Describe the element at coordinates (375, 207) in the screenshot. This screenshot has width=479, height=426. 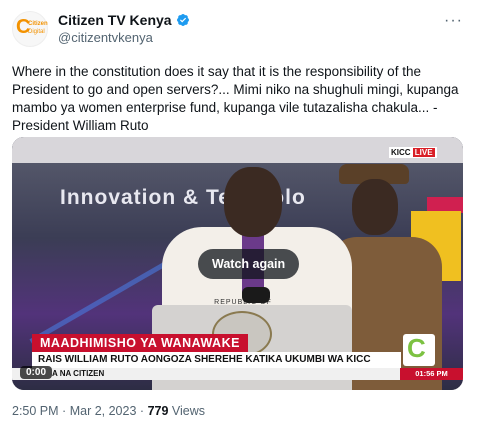
I see `guard-head` at that location.